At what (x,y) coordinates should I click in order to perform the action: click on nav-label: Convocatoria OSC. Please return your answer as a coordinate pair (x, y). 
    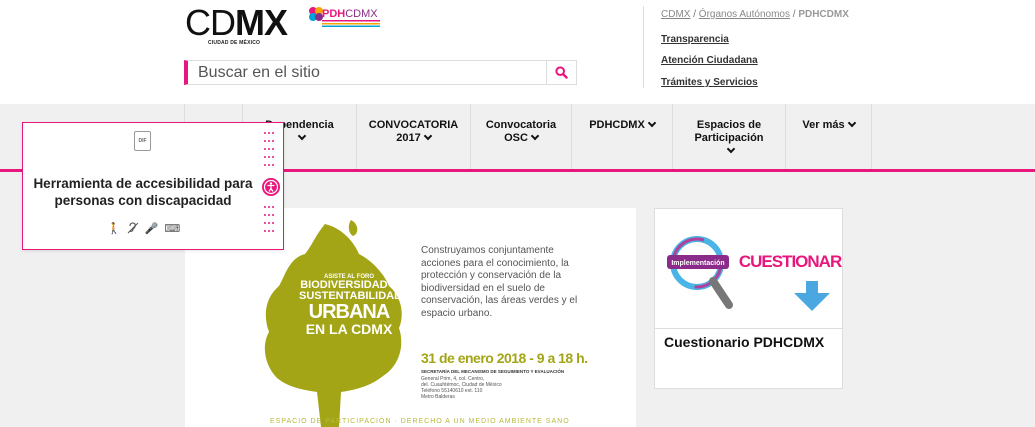
    Looking at the image, I should click on (521, 131).